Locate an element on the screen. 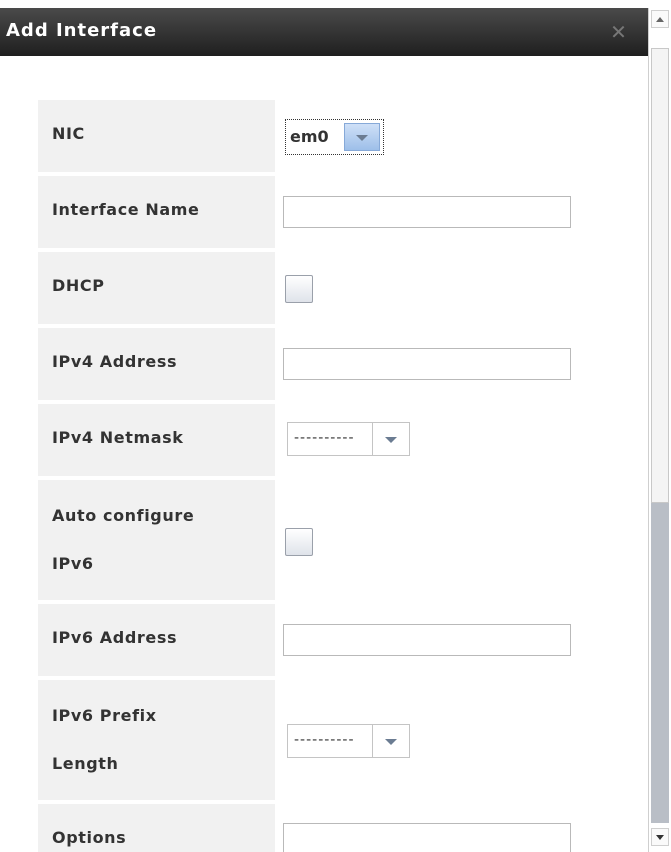  auto-configure-ipv6-label-line2: IPv6 is located at coordinates (73, 563).